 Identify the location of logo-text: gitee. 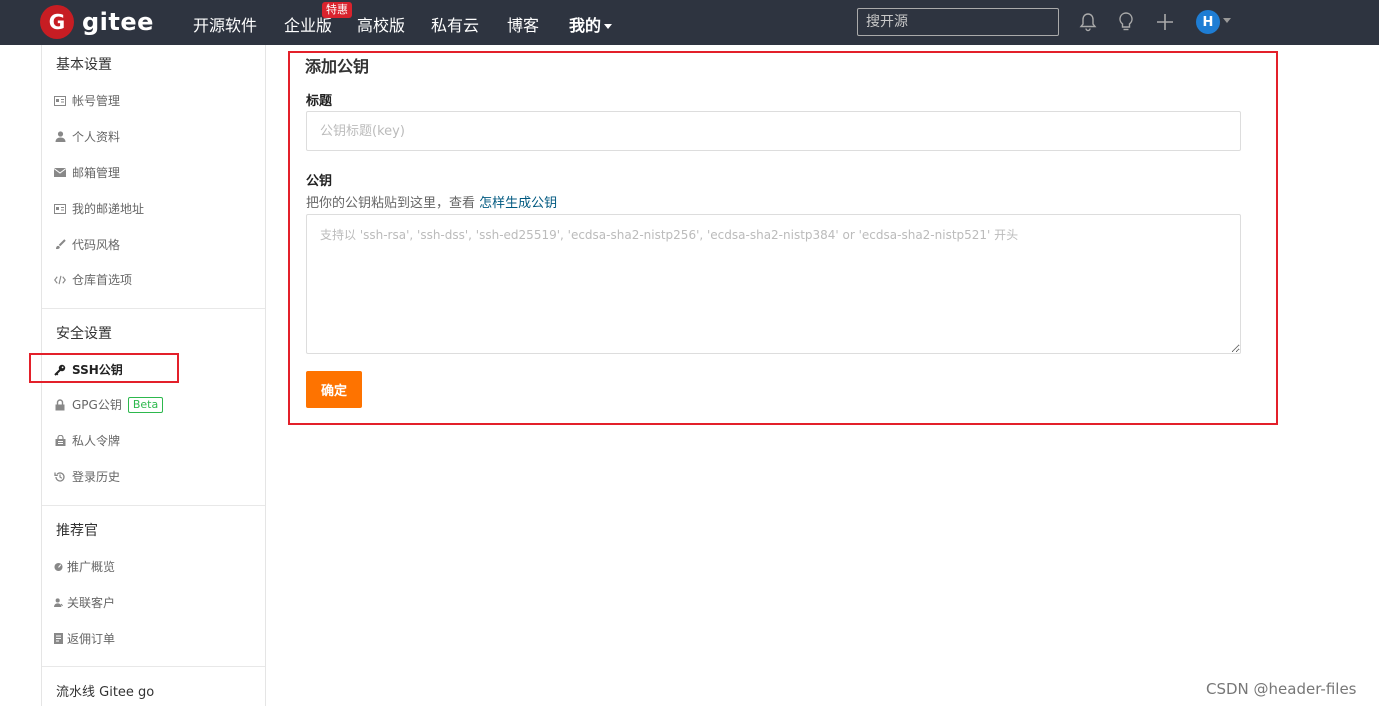
(118, 22).